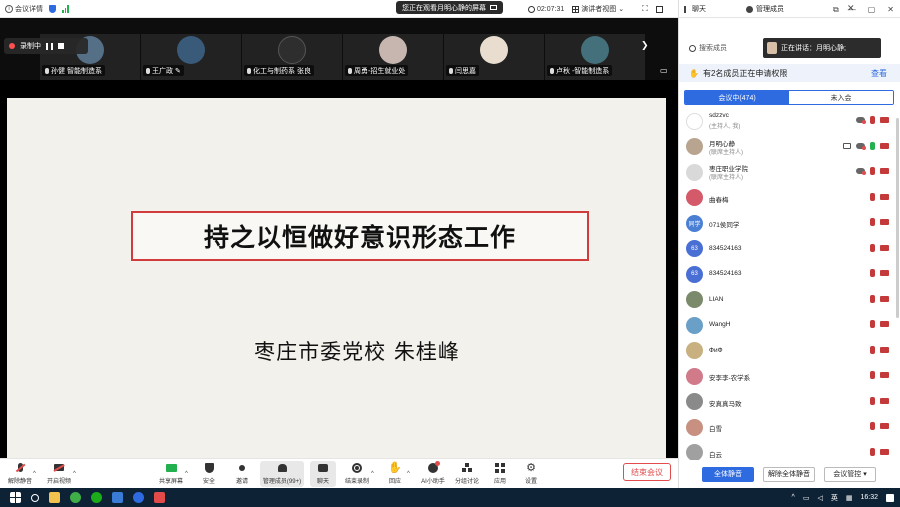  Describe the element at coordinates (789, 147) in the screenshot. I see `member-row: 月明心静 (联席主持人)` at that location.